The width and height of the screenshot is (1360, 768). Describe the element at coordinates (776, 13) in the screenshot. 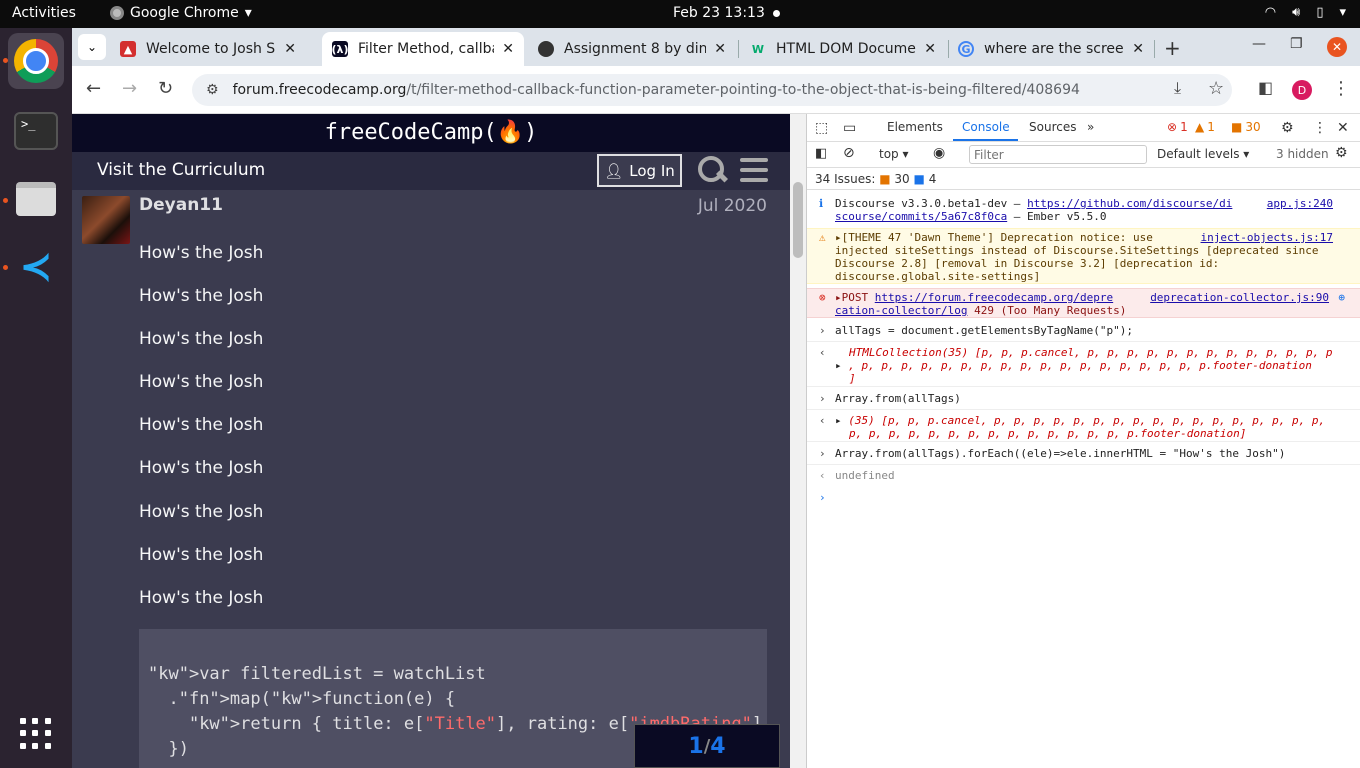

I see `notification-dot` at that location.